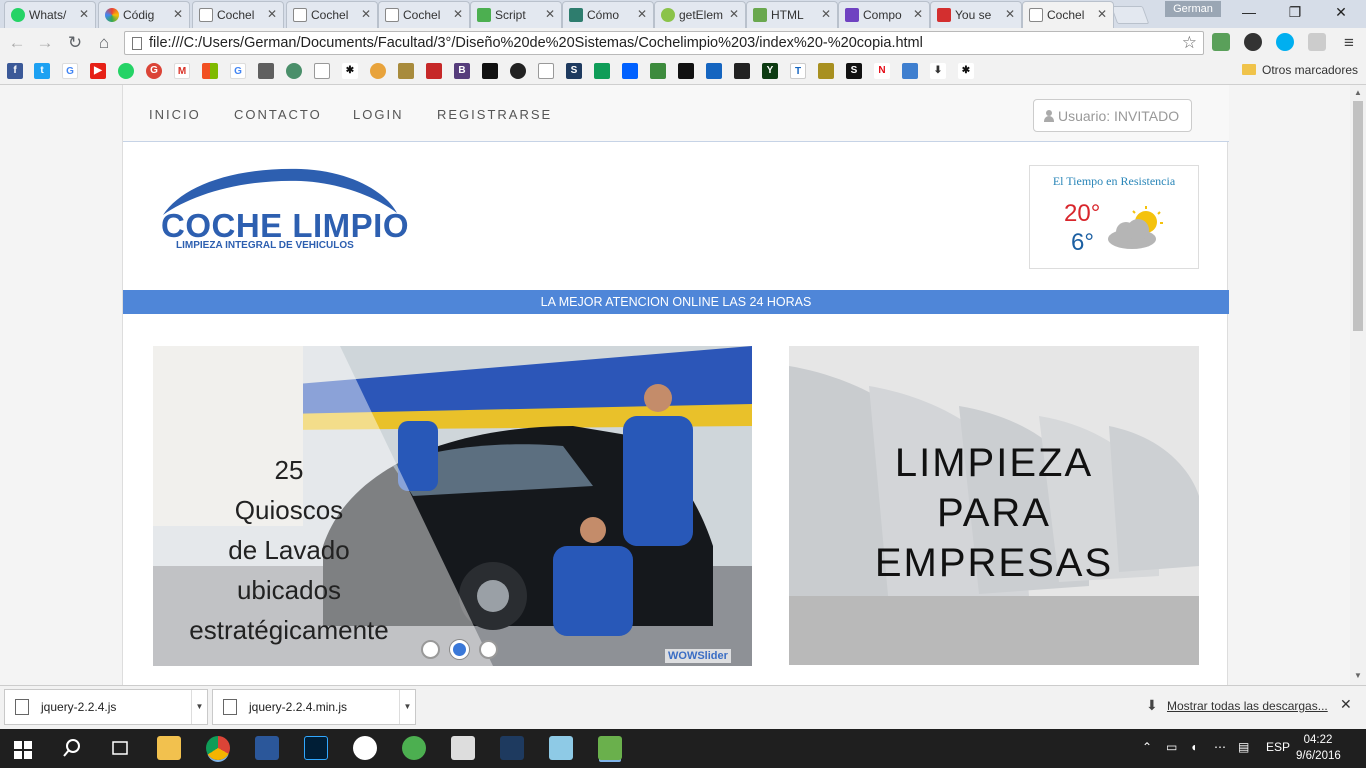 Image resolution: width=1366 pixels, height=768 pixels. Describe the element at coordinates (314, 707) in the screenshot. I see `download-item: jquery-2.2.4.min.js ▼` at that location.